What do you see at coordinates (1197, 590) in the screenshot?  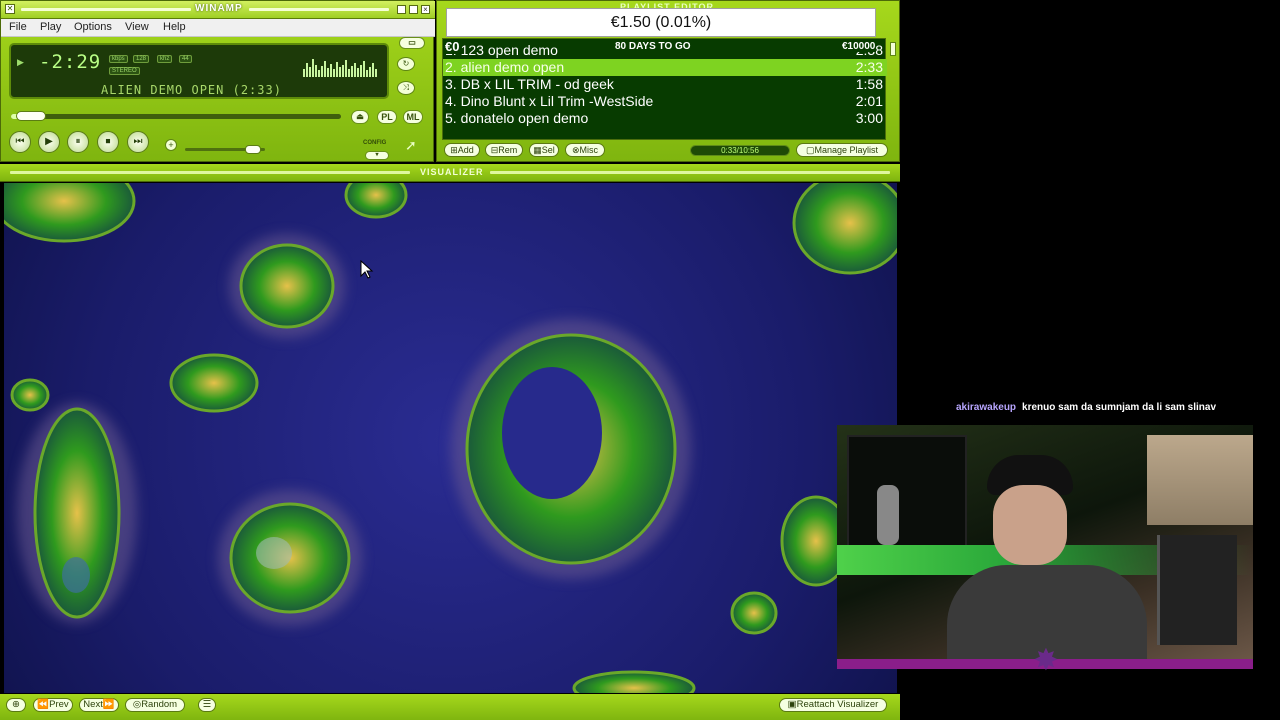 I see `webcam-keyboard-stand` at bounding box center [1197, 590].